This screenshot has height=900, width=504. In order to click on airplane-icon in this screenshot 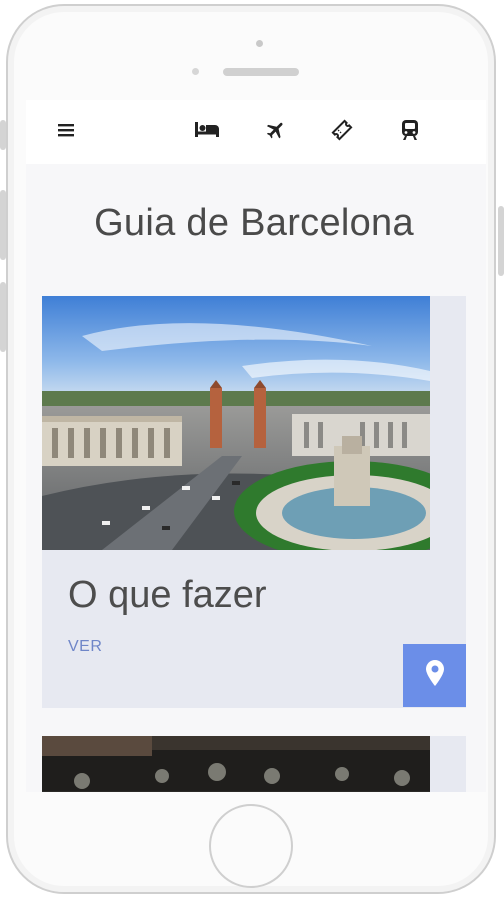, I will do `click(276, 130)`.